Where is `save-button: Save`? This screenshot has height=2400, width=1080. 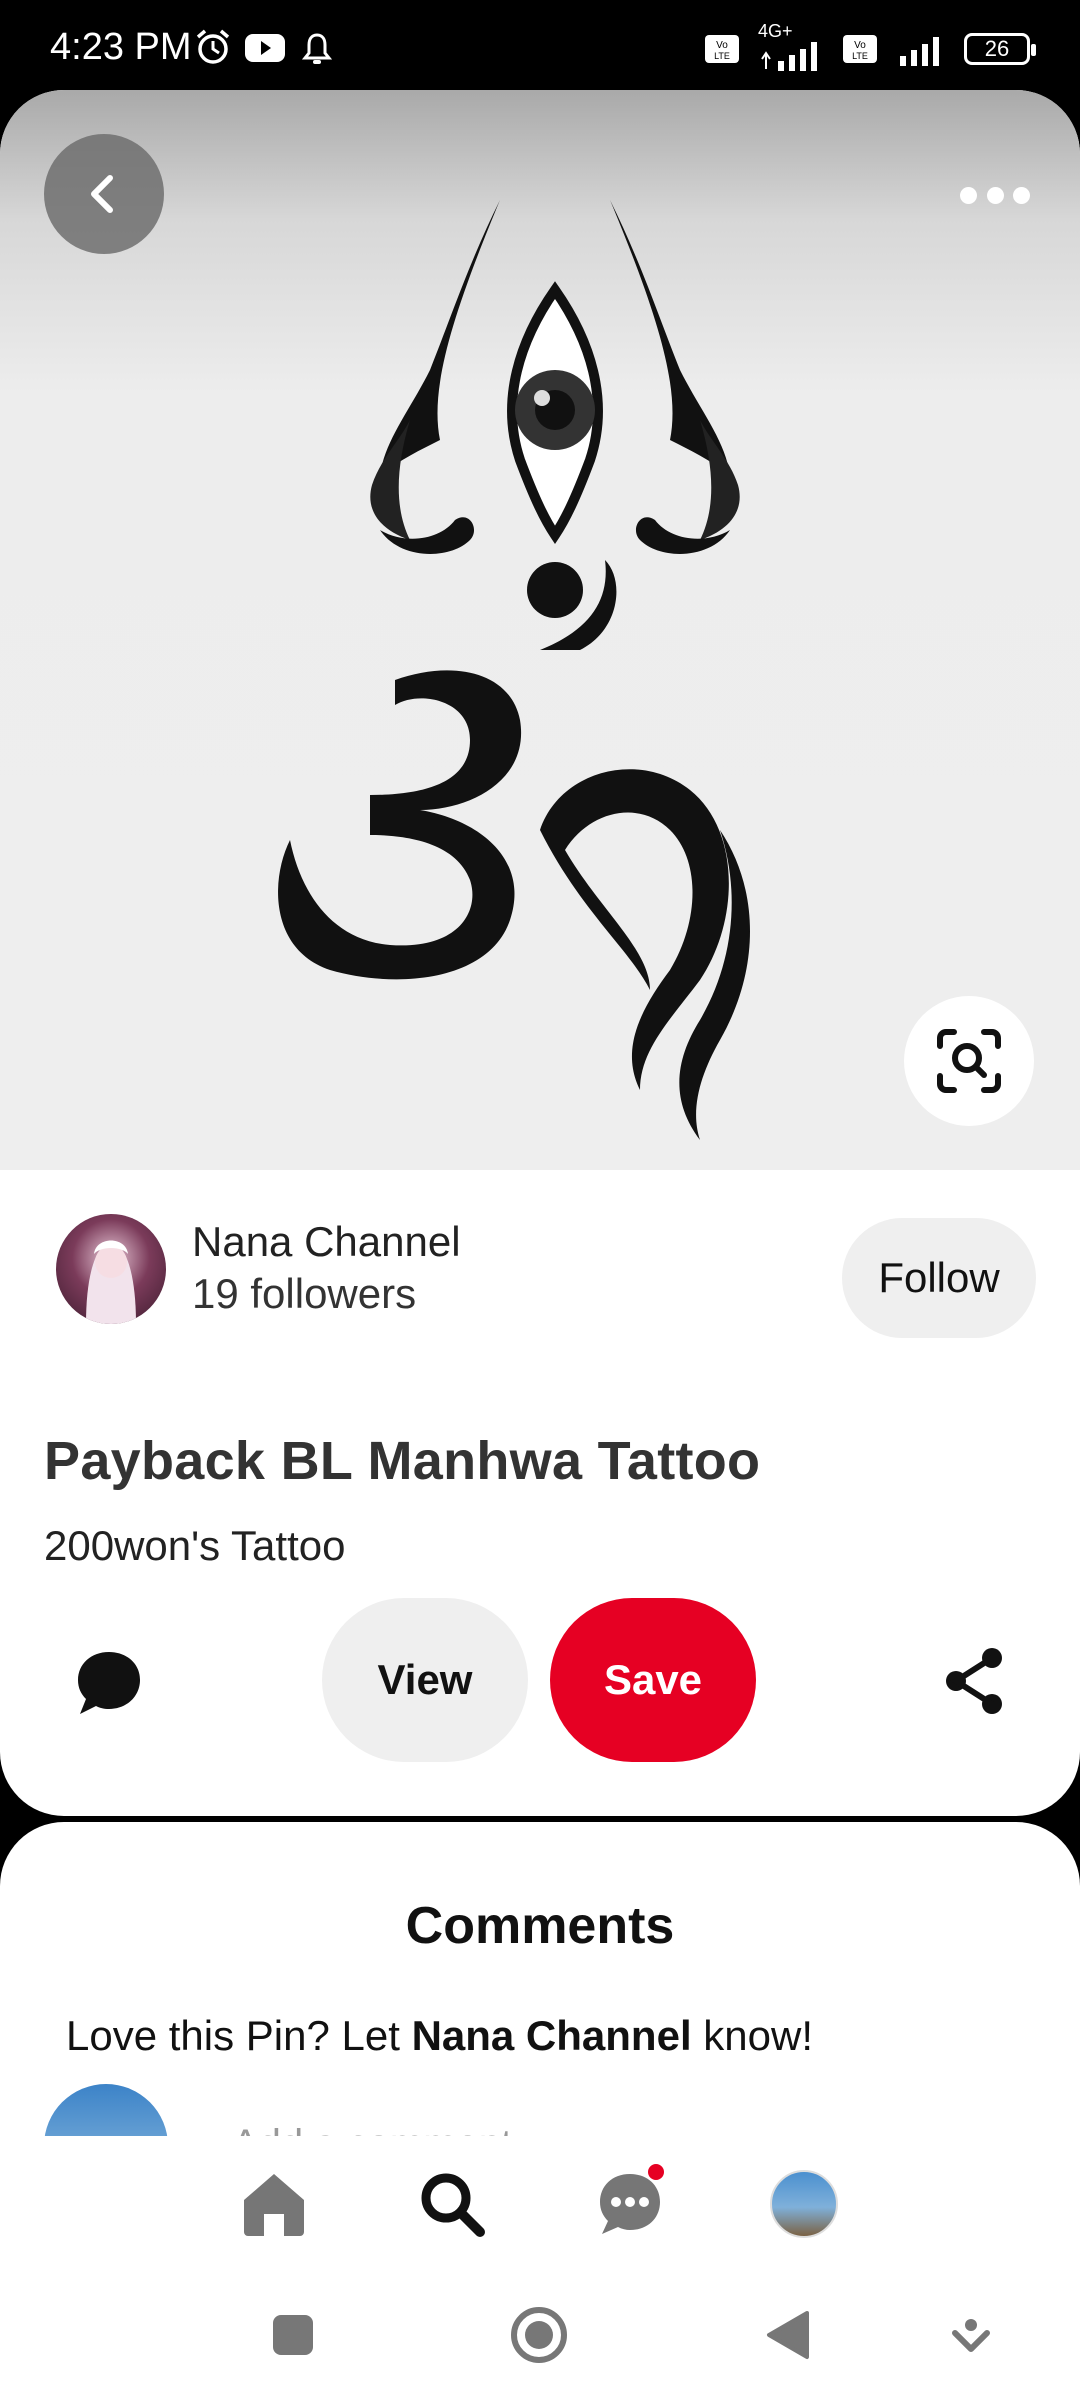 save-button: Save is located at coordinates (653, 1680).